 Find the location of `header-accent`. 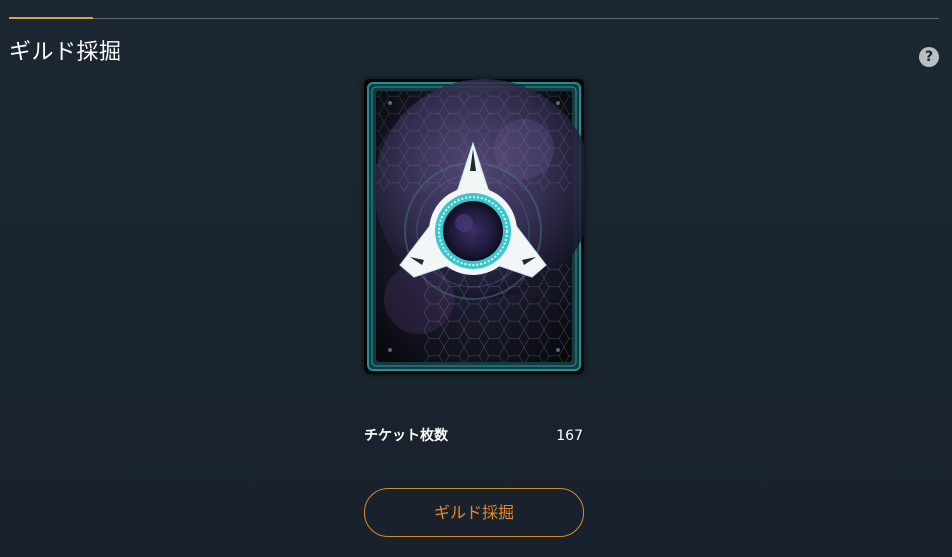

header-accent is located at coordinates (51, 18).